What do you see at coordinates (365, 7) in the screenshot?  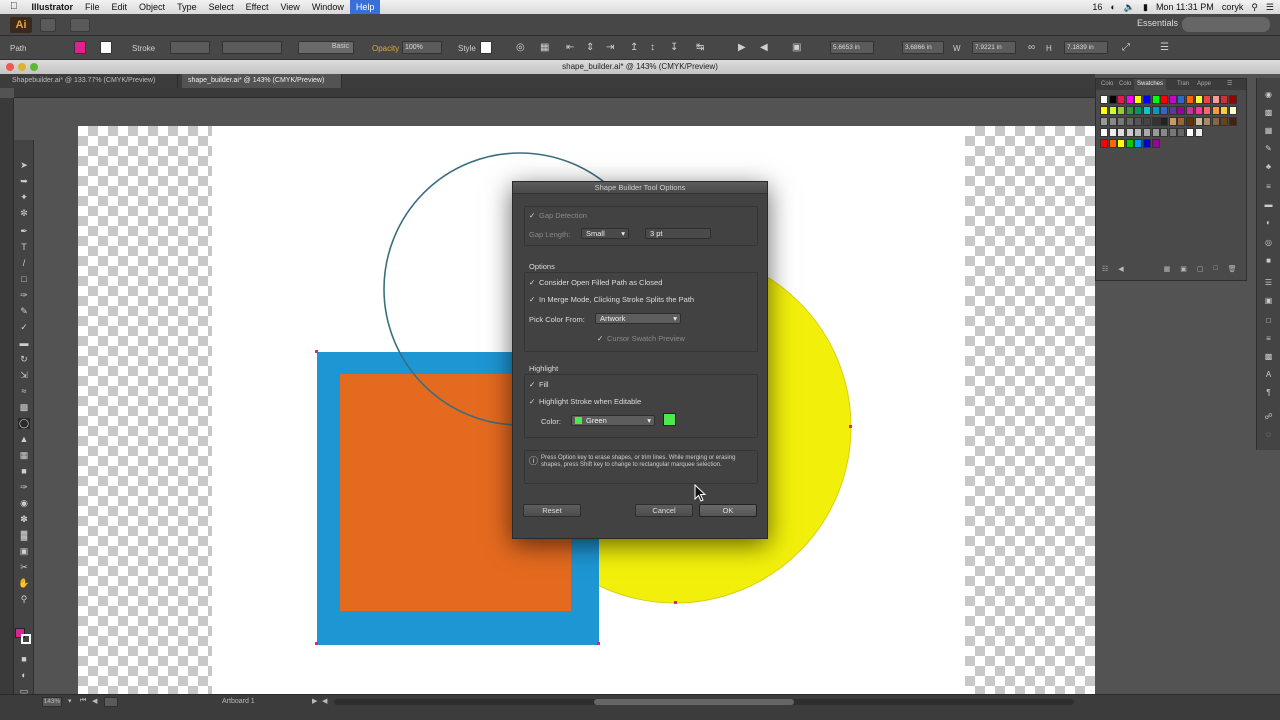 I see `menu-help: Help` at bounding box center [365, 7].